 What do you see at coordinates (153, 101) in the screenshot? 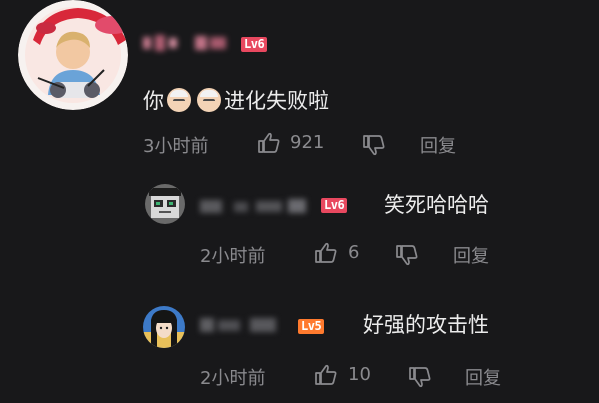
I see `comment-text-prefix: 你` at bounding box center [153, 101].